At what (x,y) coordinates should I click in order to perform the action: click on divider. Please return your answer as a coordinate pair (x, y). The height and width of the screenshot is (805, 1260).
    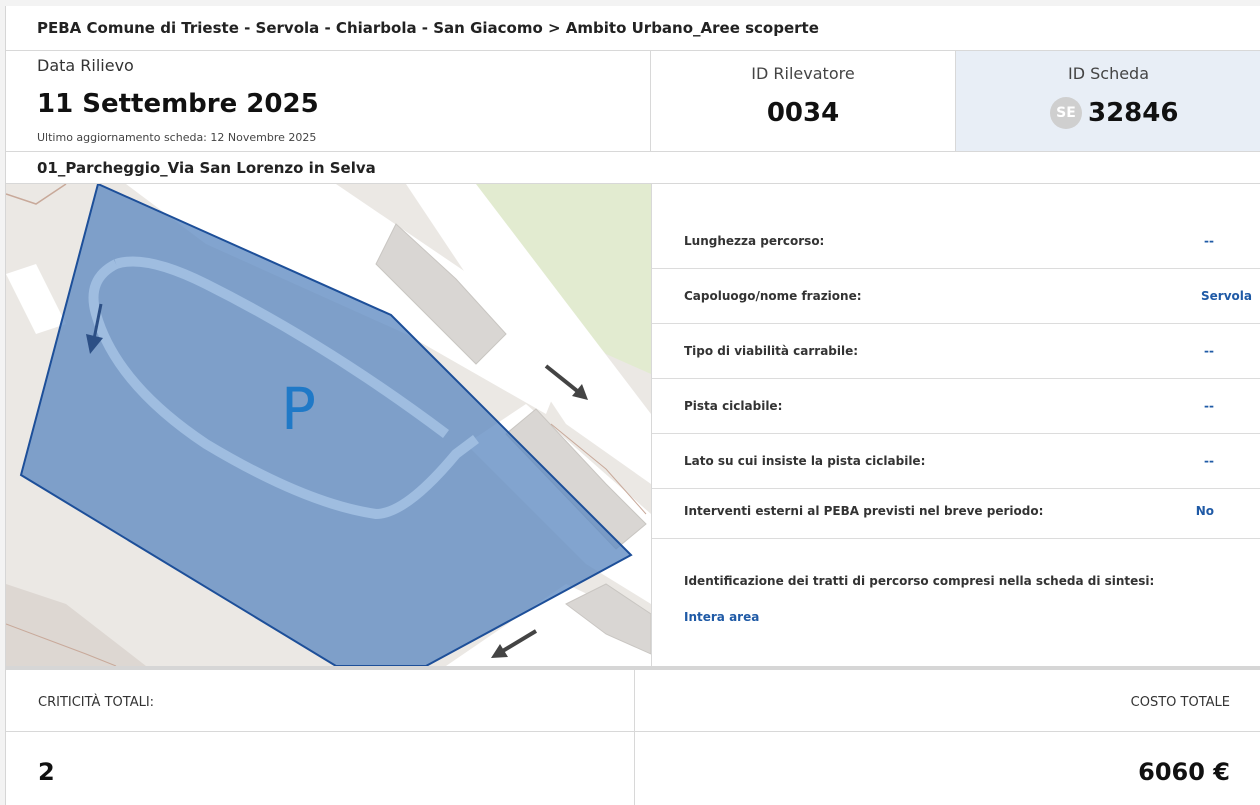
    Looking at the image, I should click on (633, 731).